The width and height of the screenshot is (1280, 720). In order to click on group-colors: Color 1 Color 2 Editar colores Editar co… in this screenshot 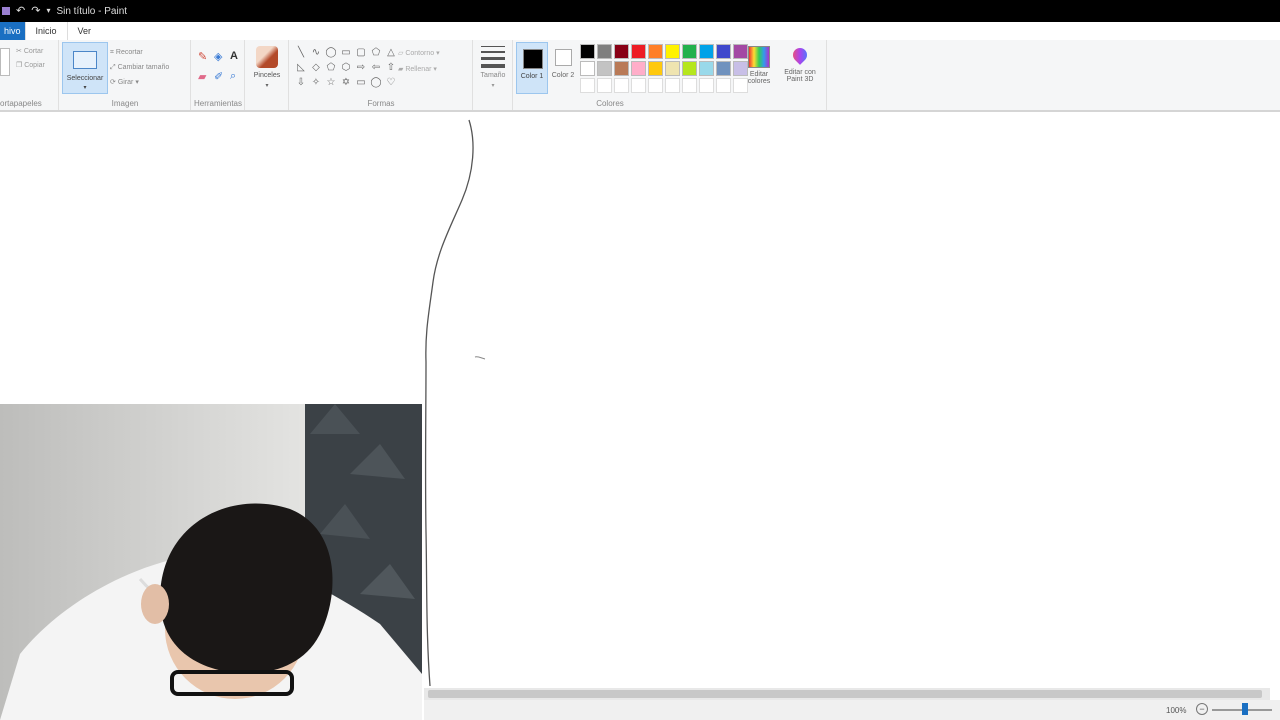, I will do `click(670, 75)`.